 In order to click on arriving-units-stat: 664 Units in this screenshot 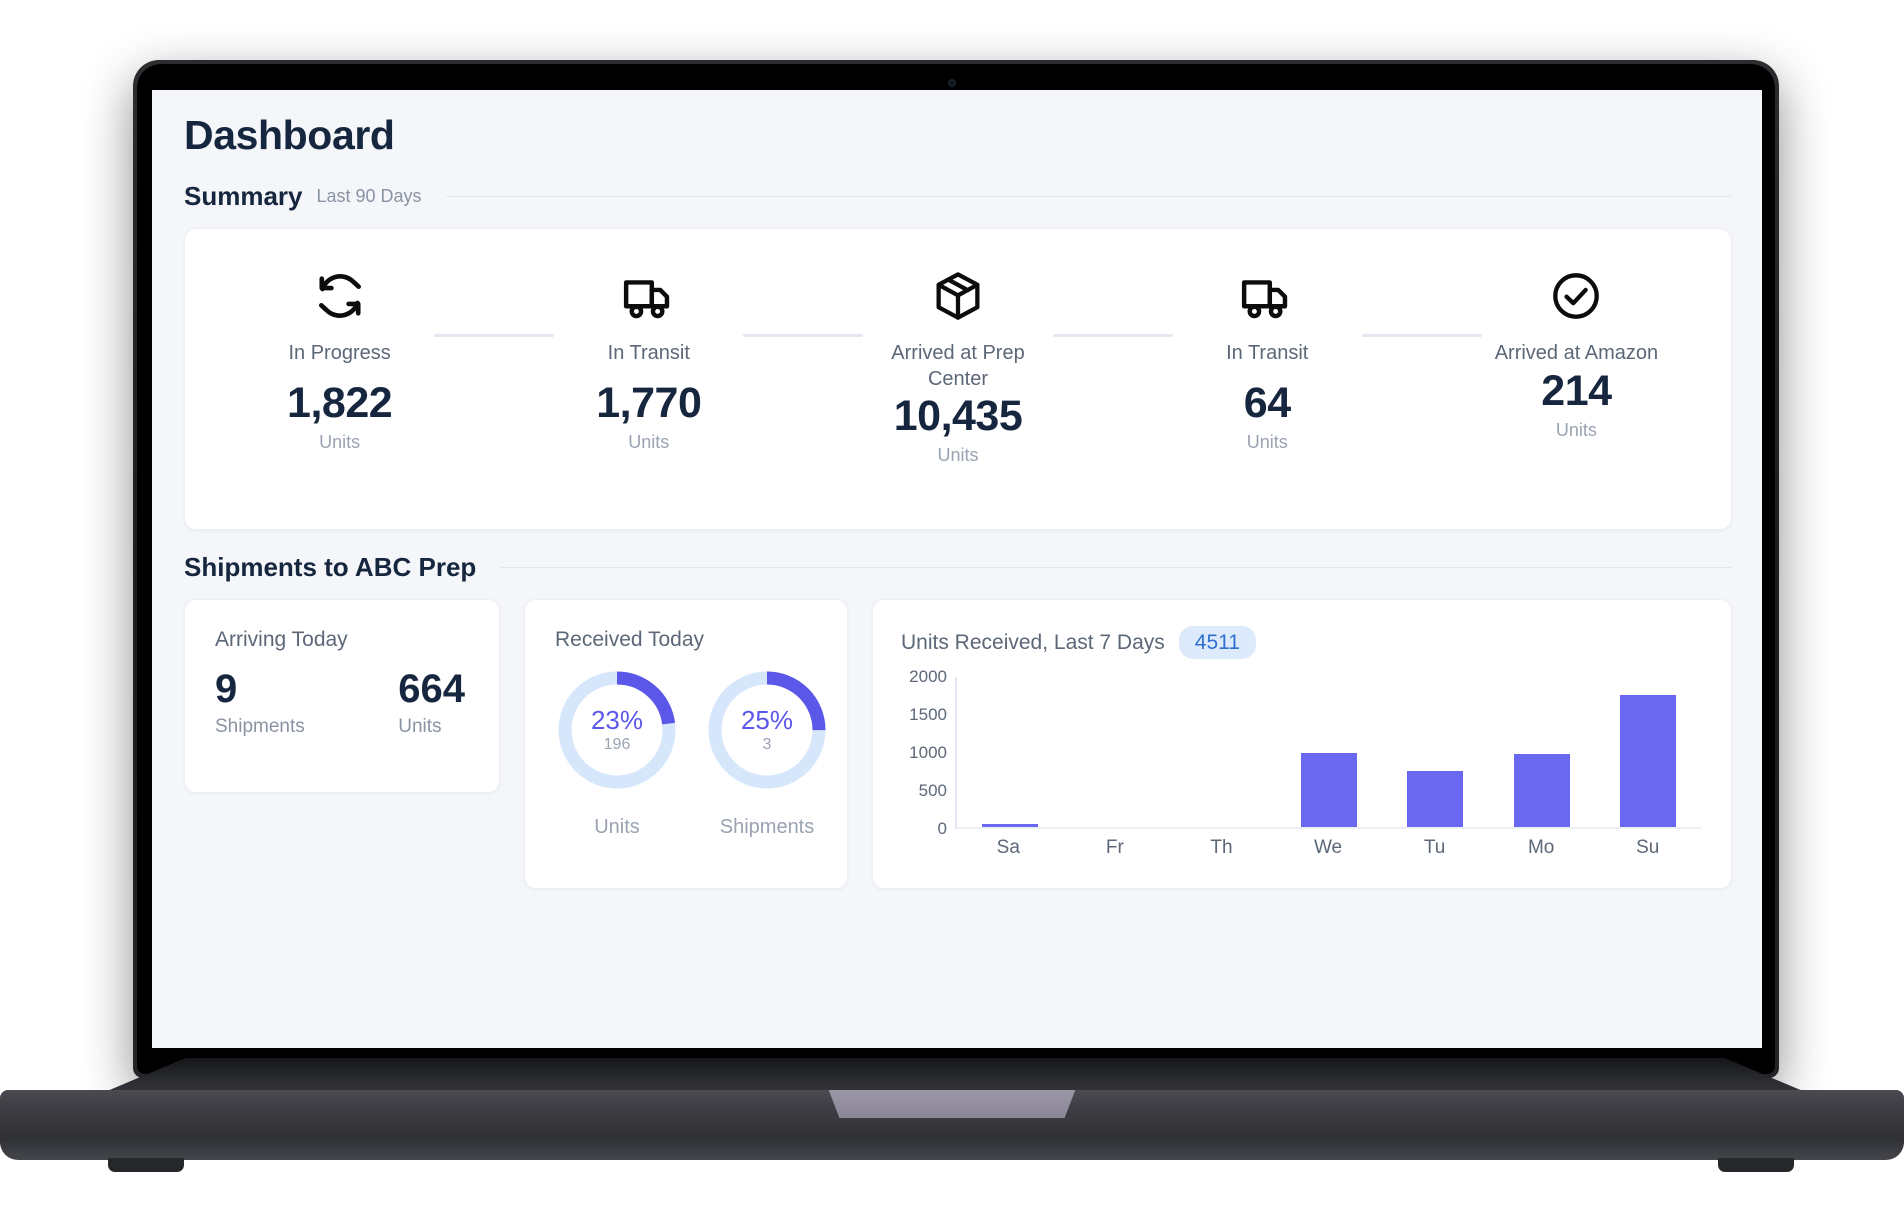, I will do `click(431, 703)`.